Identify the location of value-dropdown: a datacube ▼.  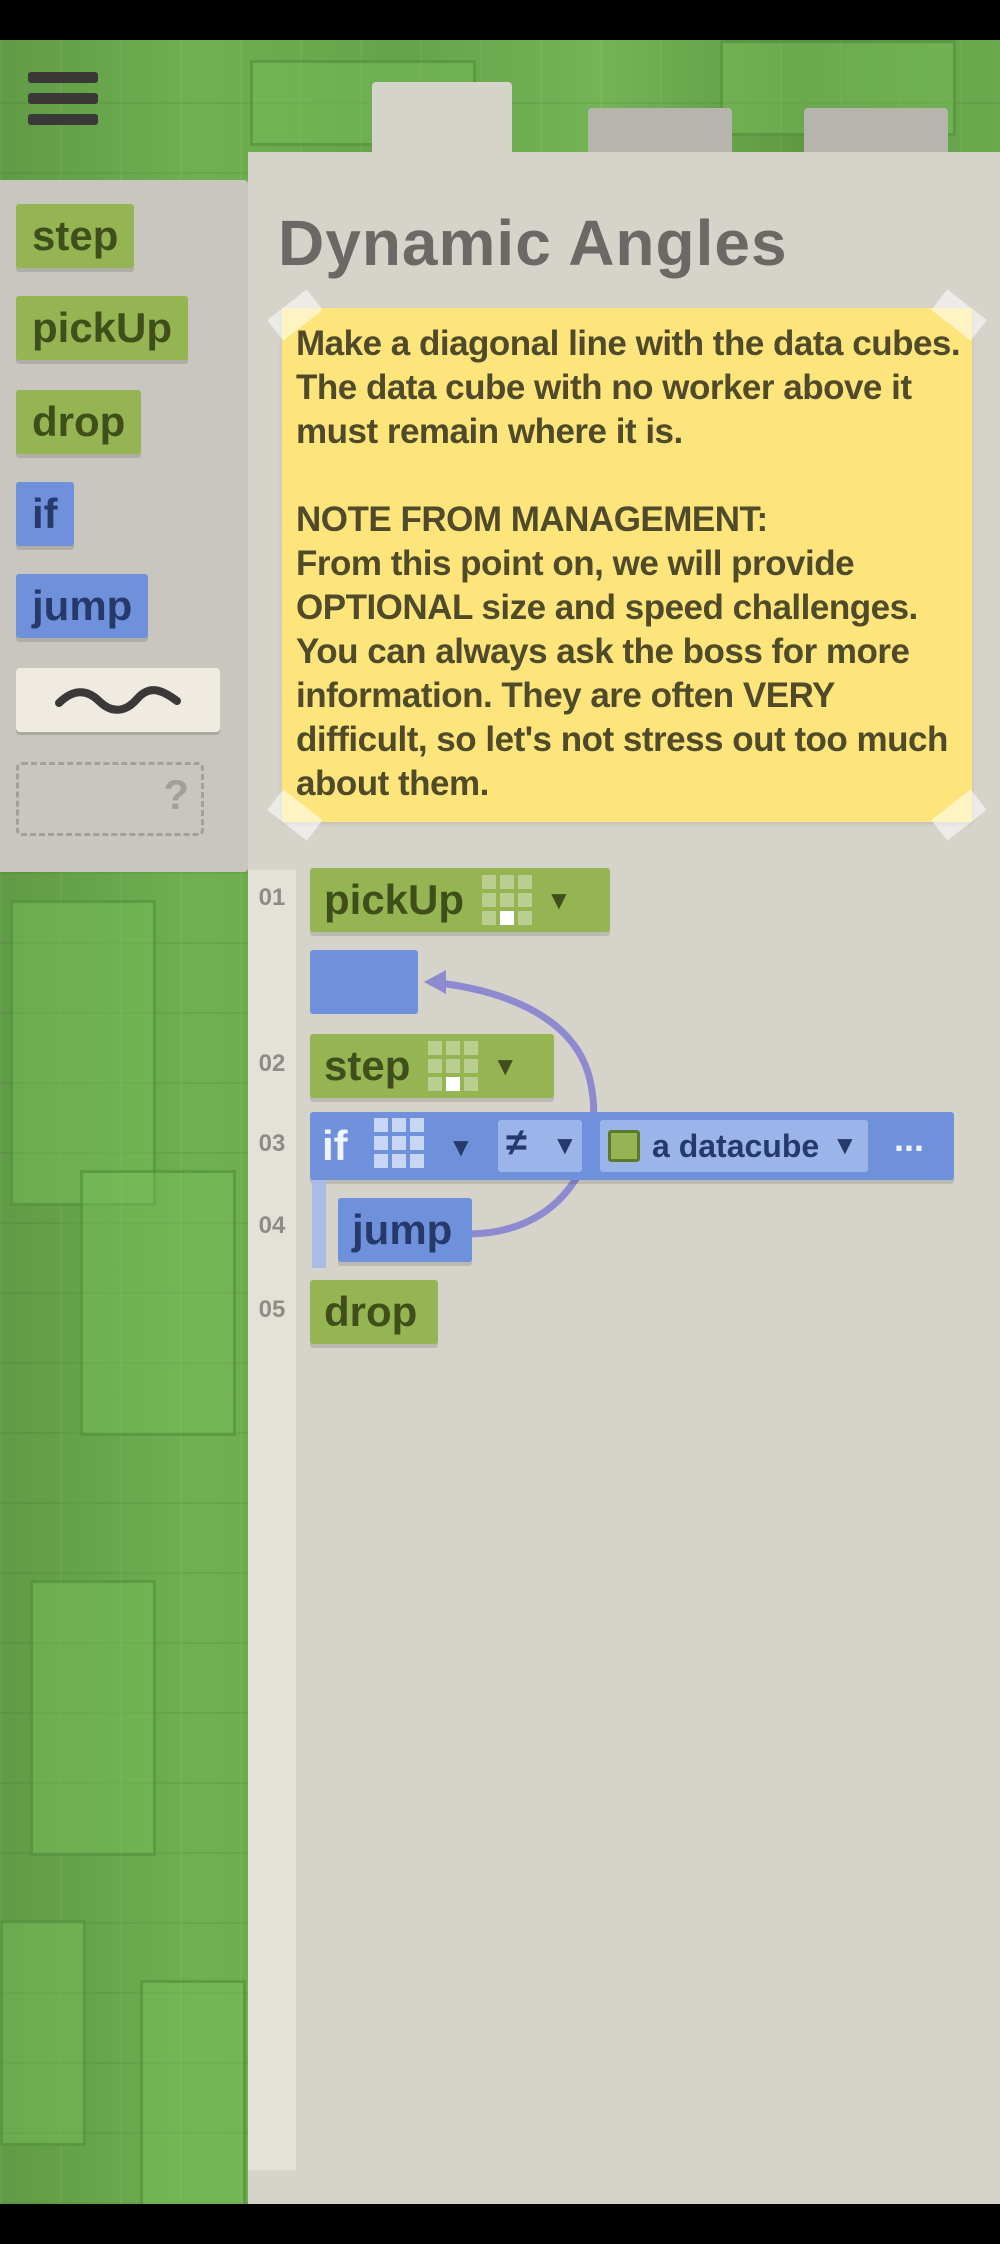
(734, 1146).